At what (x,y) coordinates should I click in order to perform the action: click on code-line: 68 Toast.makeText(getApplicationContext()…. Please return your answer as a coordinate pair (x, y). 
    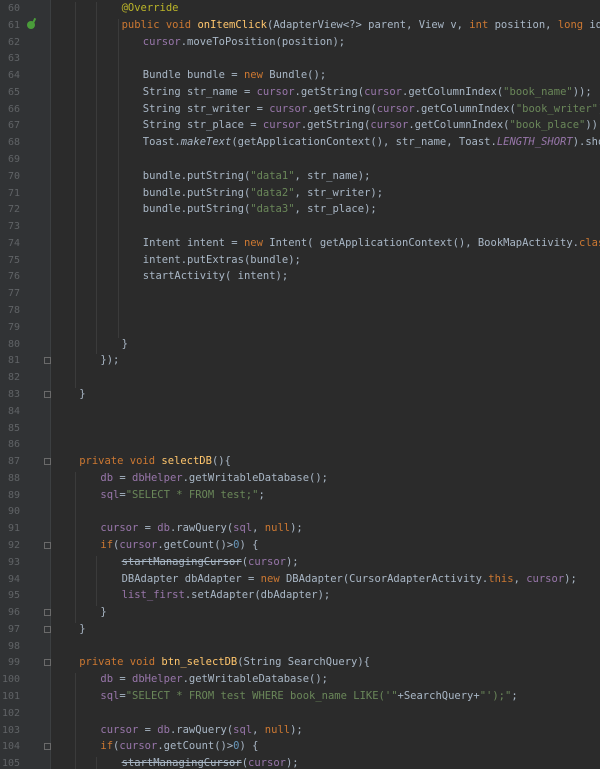
    Looking at the image, I should click on (300, 142).